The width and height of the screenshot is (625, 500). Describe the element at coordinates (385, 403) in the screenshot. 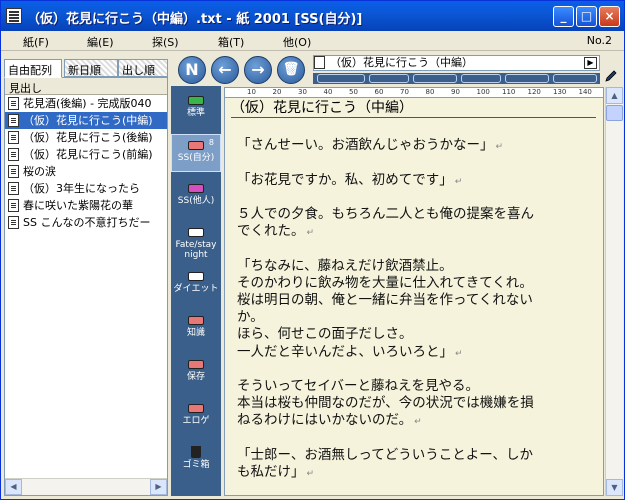

I see `text-line-content: 本当は桜も仲間なのだが、今の状況では機嫌を損` at that location.